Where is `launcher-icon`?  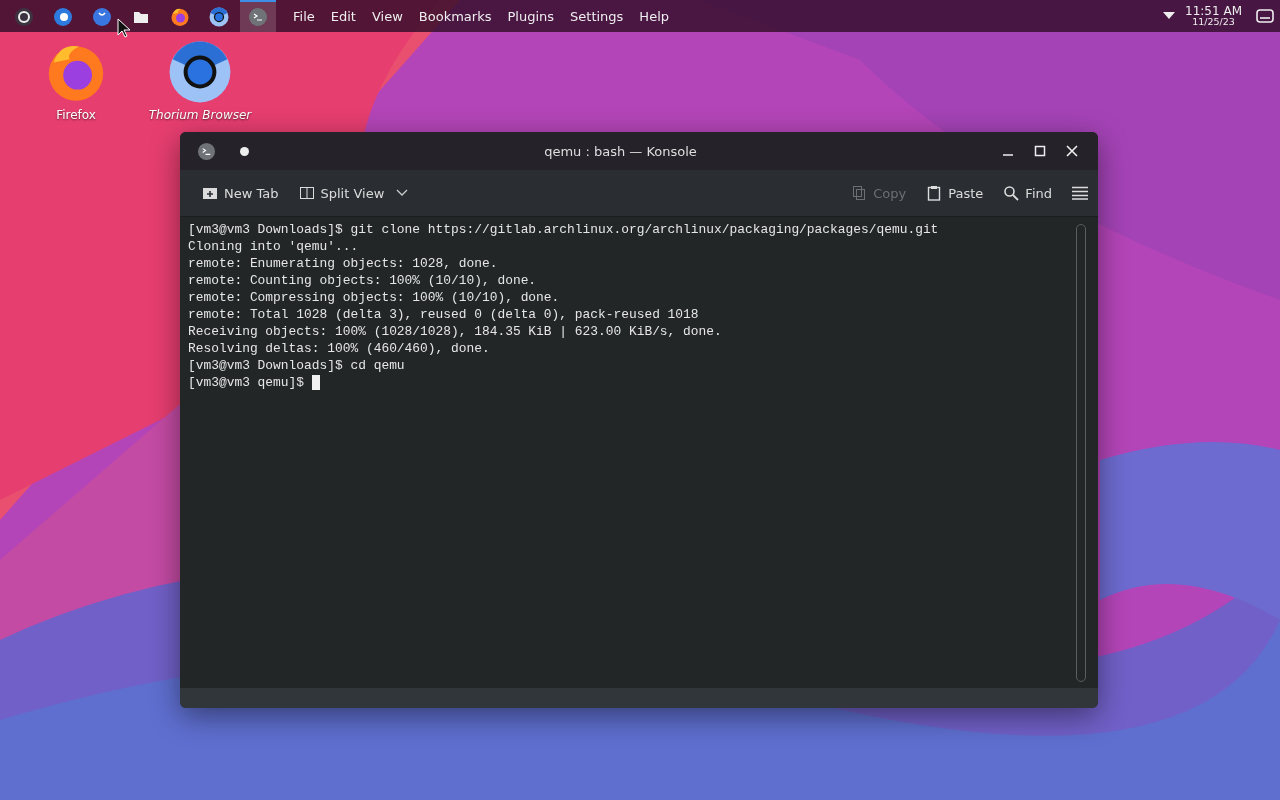 launcher-icon is located at coordinates (24, 17).